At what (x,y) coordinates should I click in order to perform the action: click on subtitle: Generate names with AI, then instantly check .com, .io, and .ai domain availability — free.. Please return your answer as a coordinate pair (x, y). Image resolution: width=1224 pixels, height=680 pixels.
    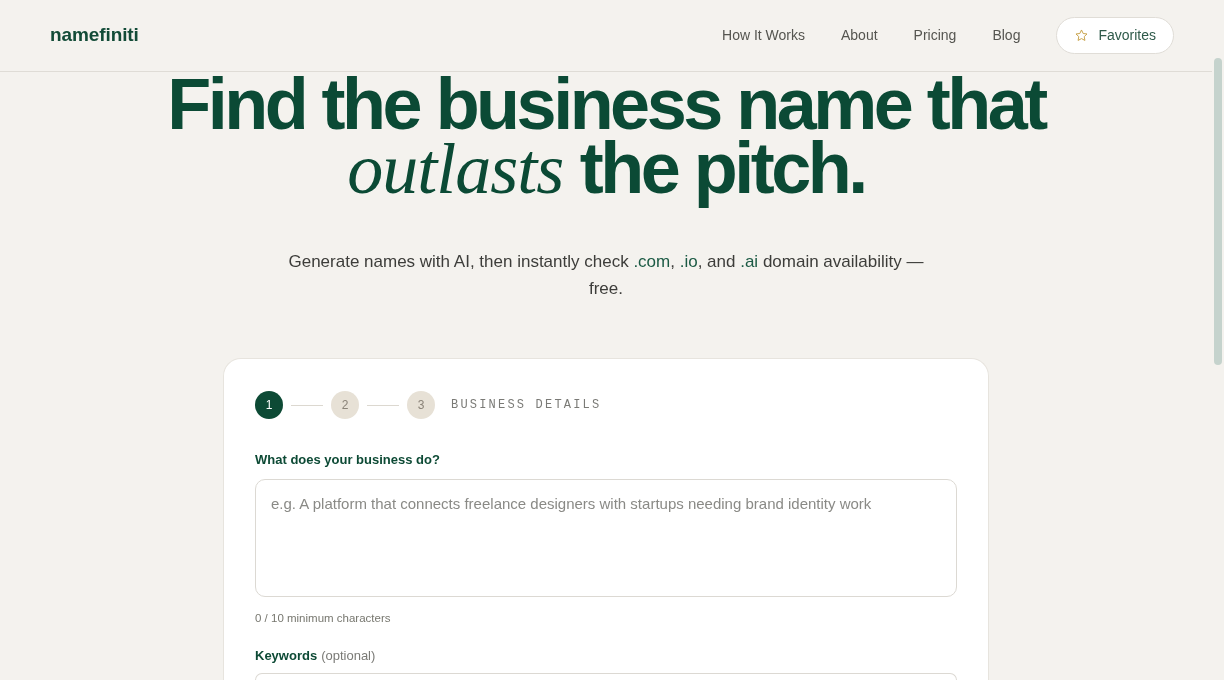
    Looking at the image, I should click on (606, 275).